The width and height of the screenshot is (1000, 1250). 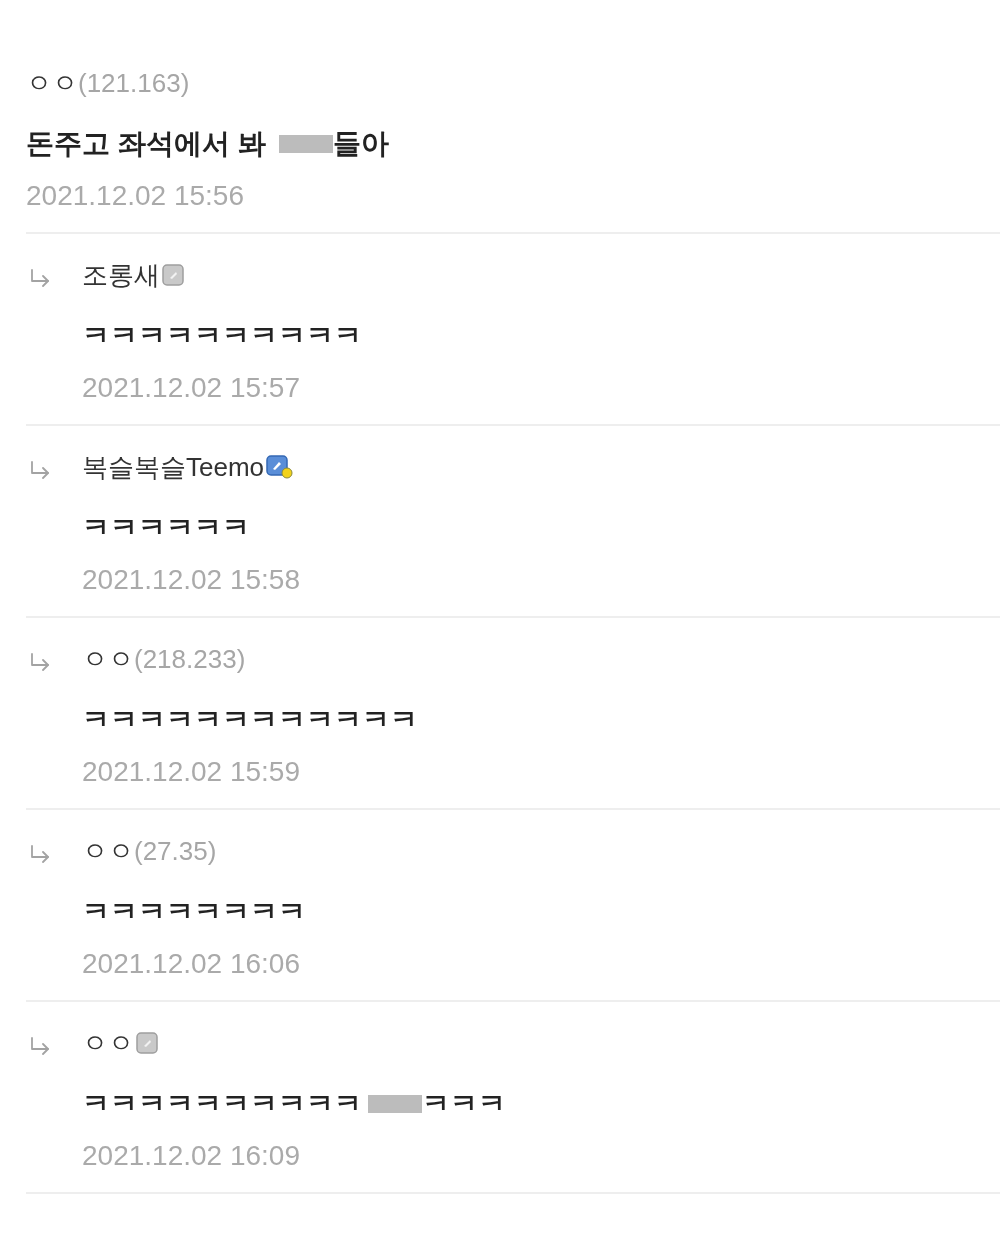 What do you see at coordinates (173, 467) in the screenshot?
I see `author-name: 복슬복슬Teemo` at bounding box center [173, 467].